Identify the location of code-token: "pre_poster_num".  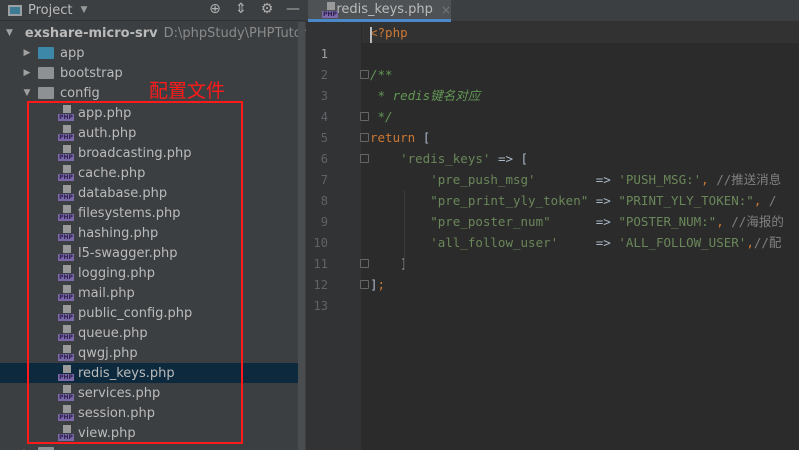
(460, 221).